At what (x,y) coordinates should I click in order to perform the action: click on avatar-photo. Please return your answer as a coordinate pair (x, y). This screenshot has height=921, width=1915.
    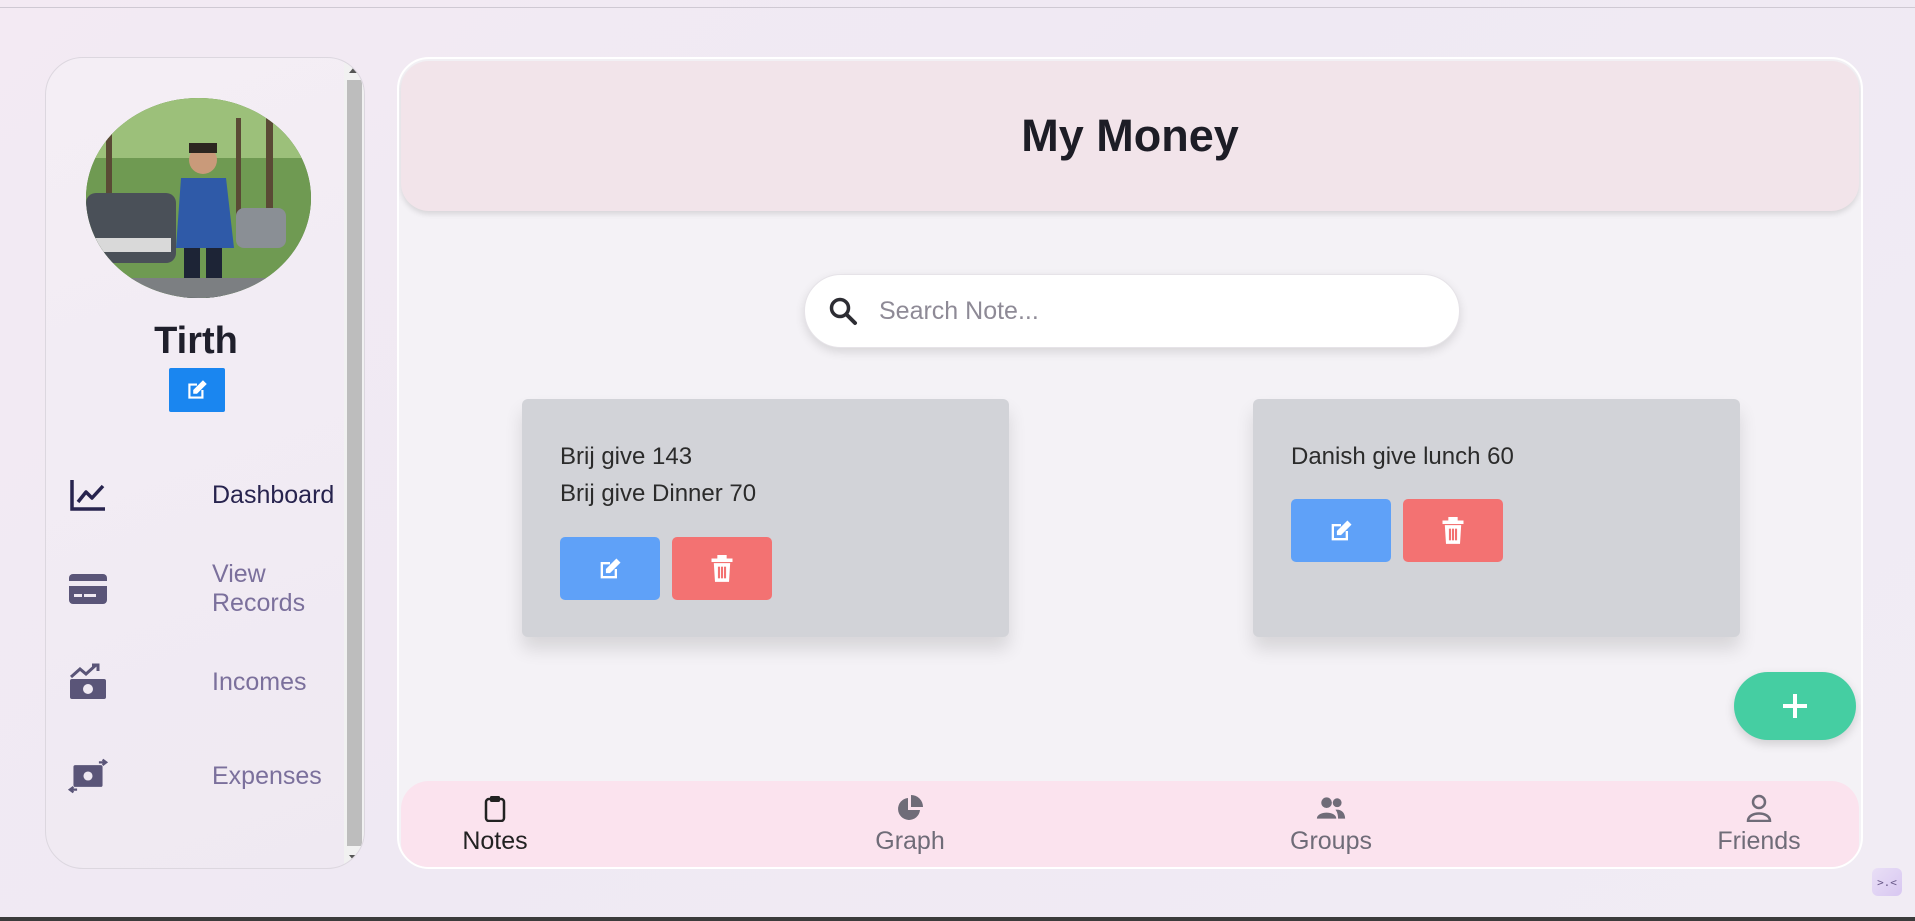
    Looking at the image, I should click on (198, 198).